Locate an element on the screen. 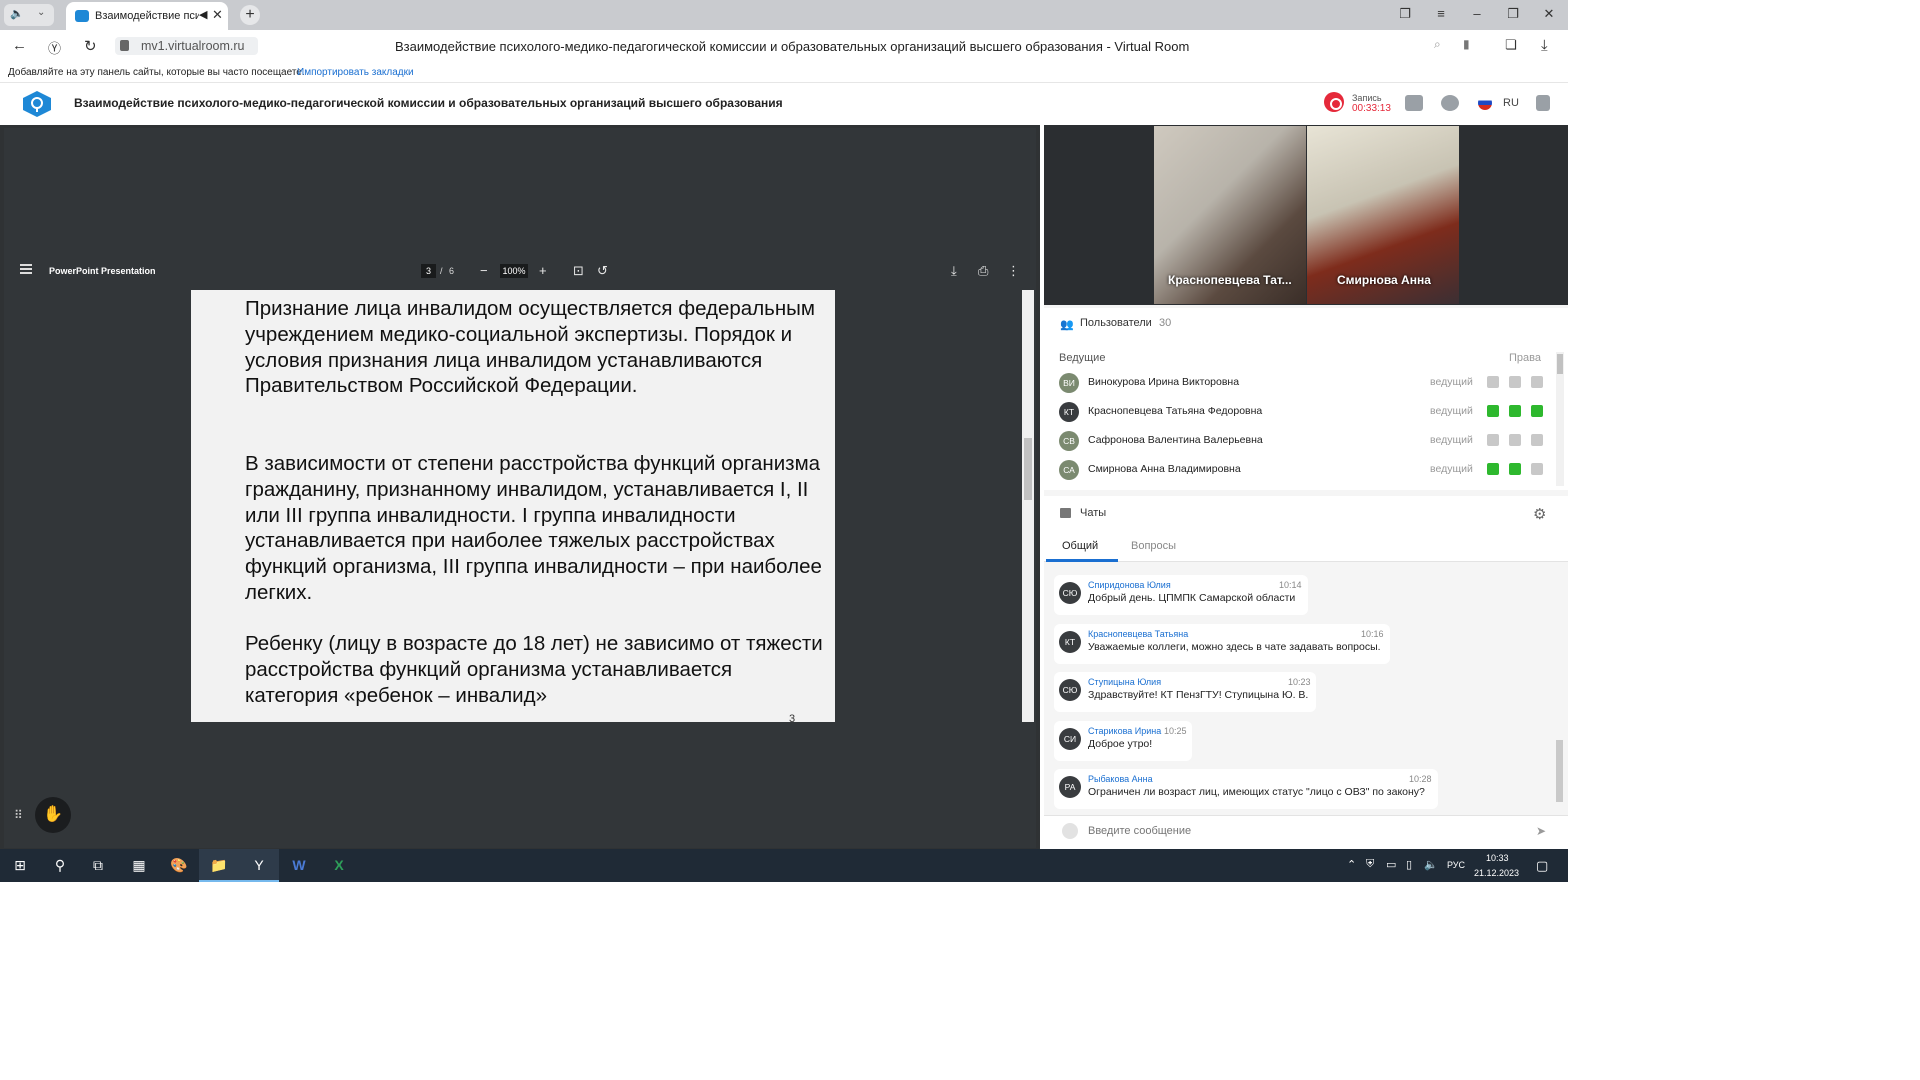  new-tab-button: + is located at coordinates (250, 15).